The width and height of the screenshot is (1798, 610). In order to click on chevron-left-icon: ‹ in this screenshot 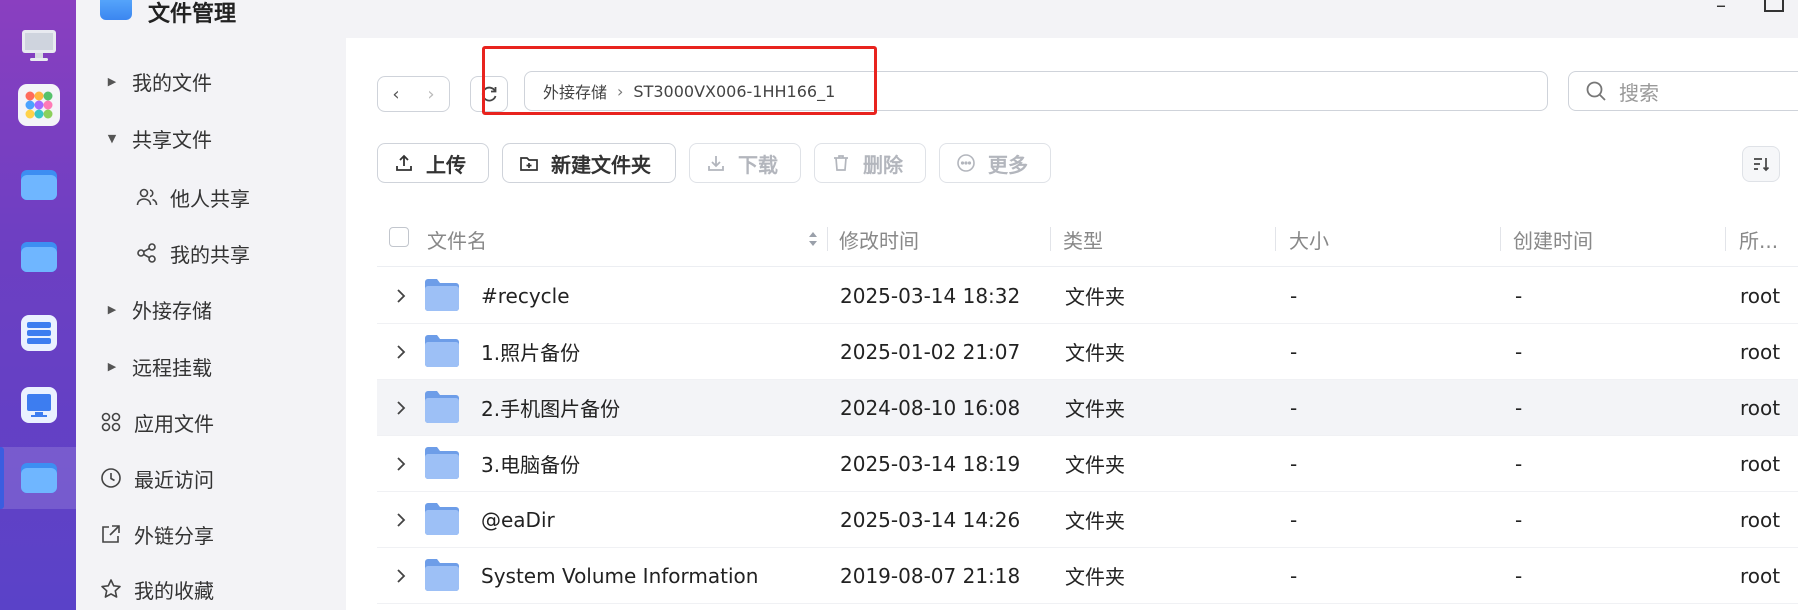, I will do `click(396, 94)`.